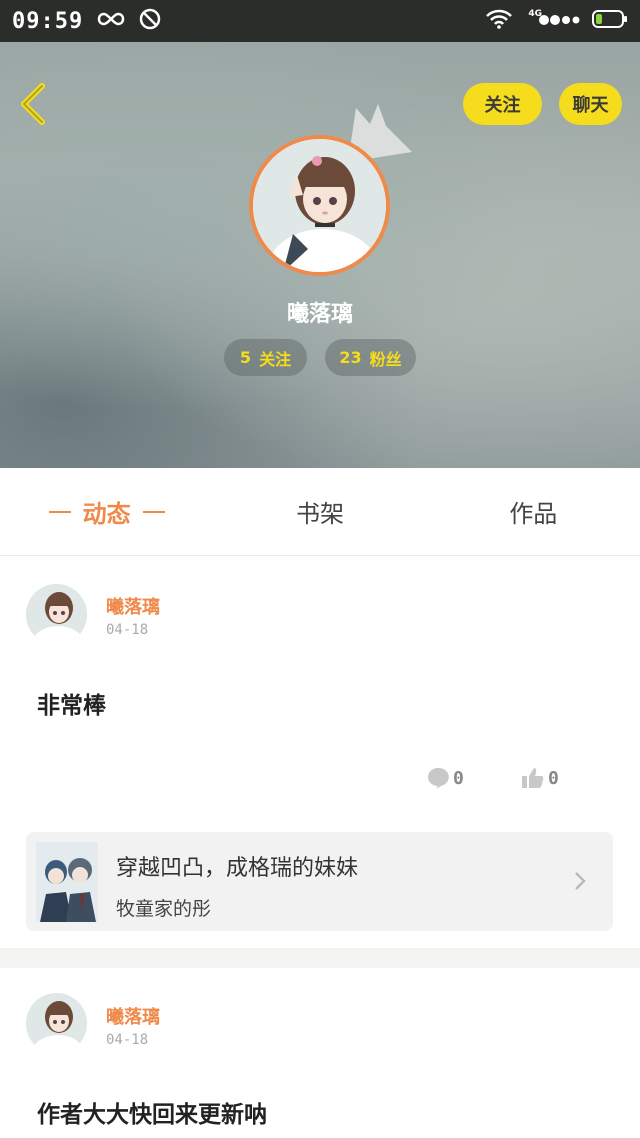 This screenshot has width=640, height=1138. I want to click on book-author: 牧童家的彤, so click(164, 909).